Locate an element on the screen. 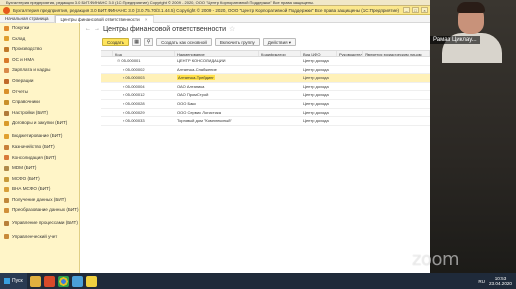 The image size is (516, 289). create-button: Создать is located at coordinates (116, 42).